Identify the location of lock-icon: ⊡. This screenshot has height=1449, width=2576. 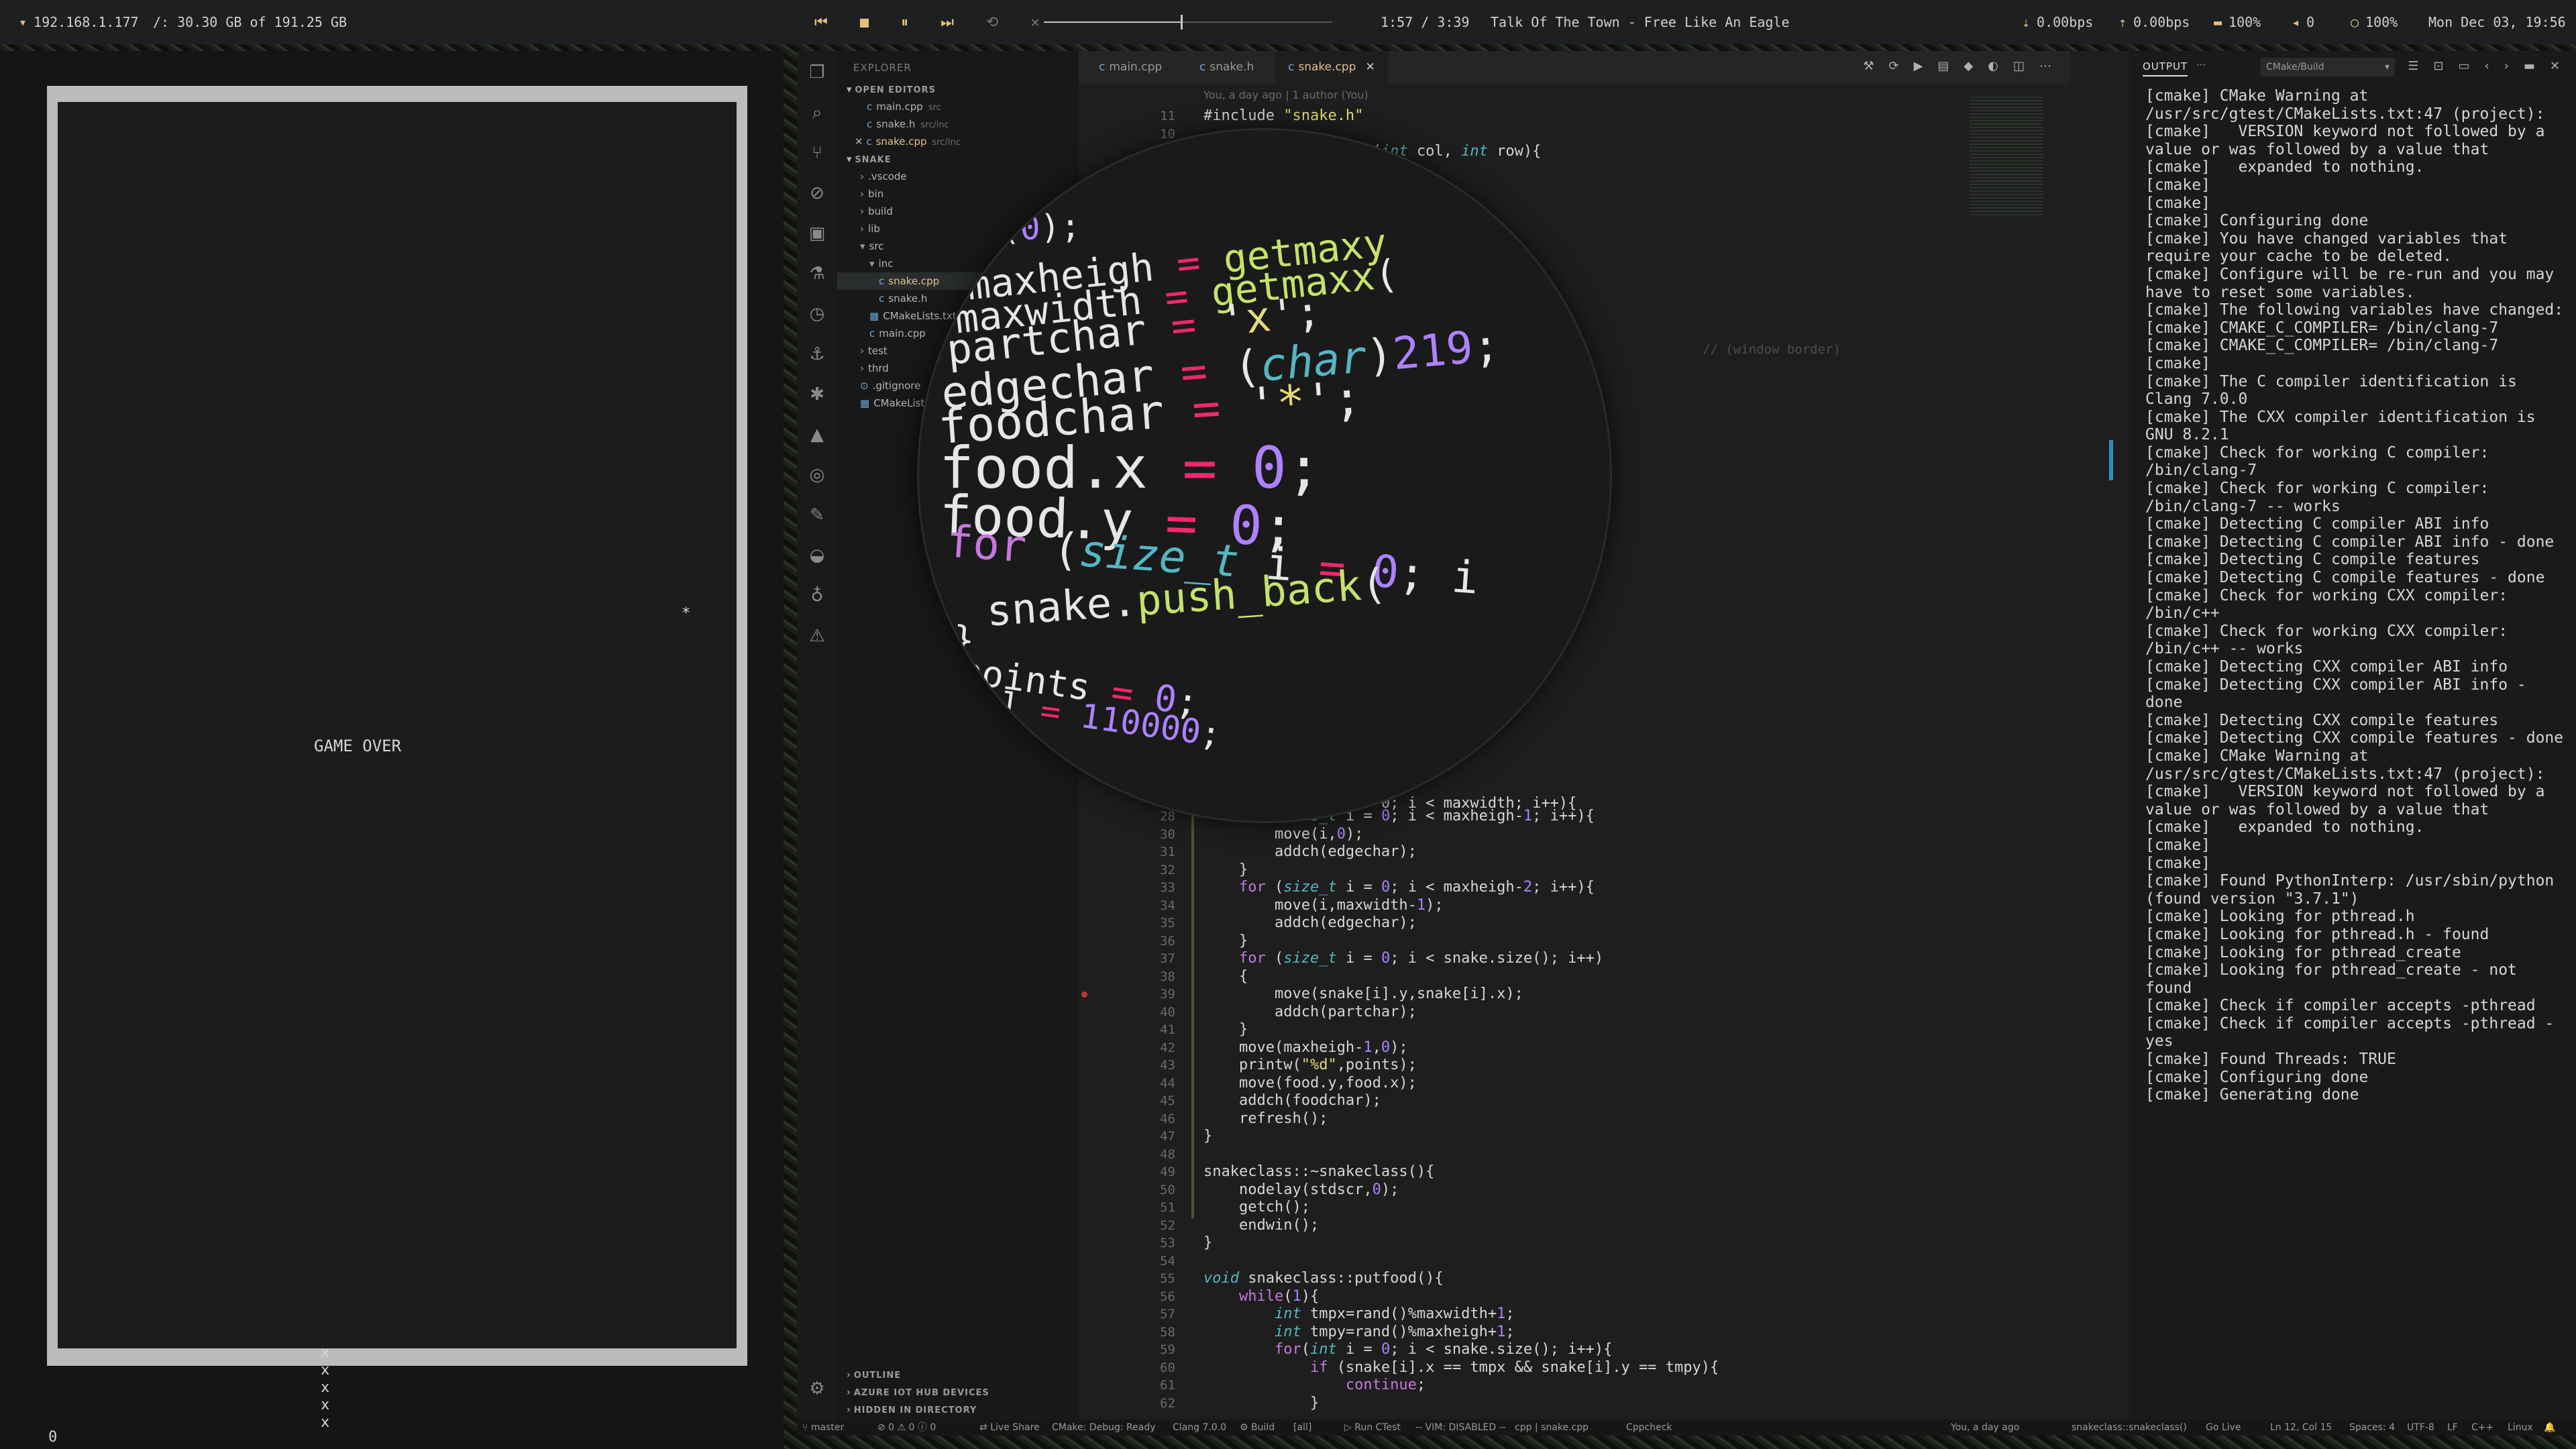
(2438, 66).